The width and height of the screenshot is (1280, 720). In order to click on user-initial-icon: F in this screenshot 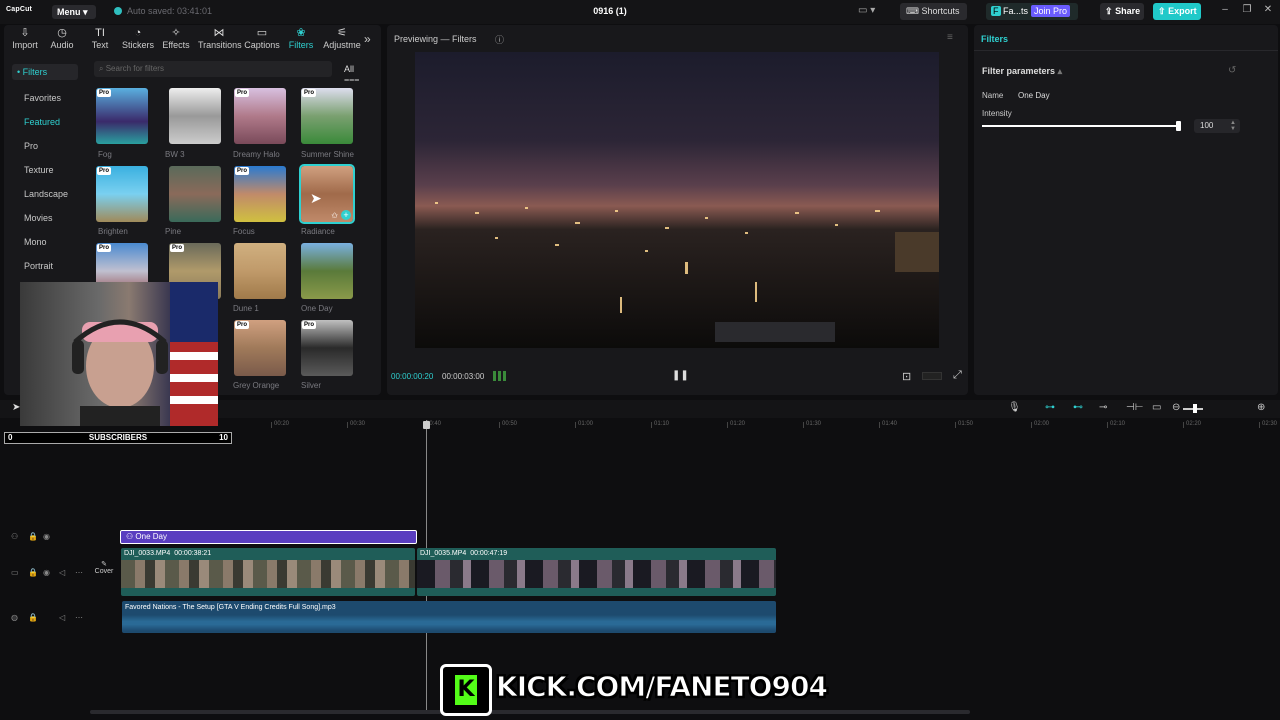, I will do `click(996, 11)`.